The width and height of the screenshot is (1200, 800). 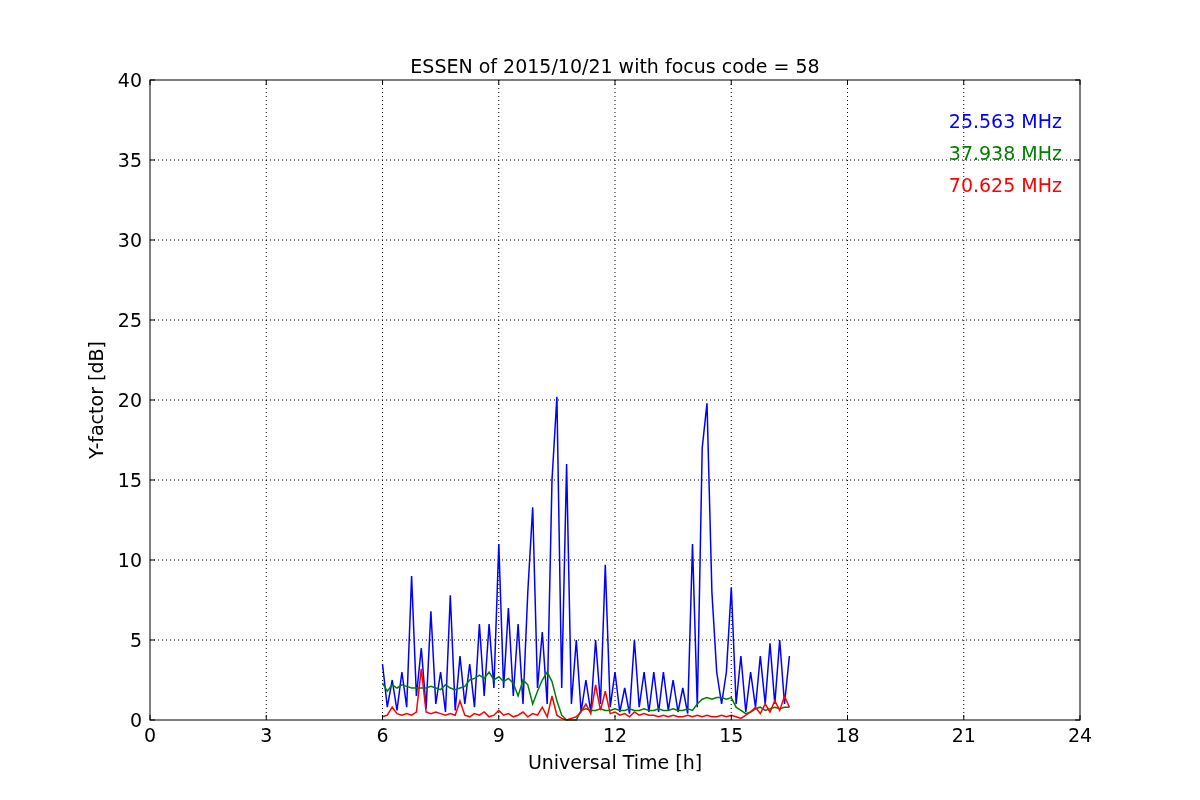 What do you see at coordinates (498, 735) in the screenshot?
I see `tick-label: 9` at bounding box center [498, 735].